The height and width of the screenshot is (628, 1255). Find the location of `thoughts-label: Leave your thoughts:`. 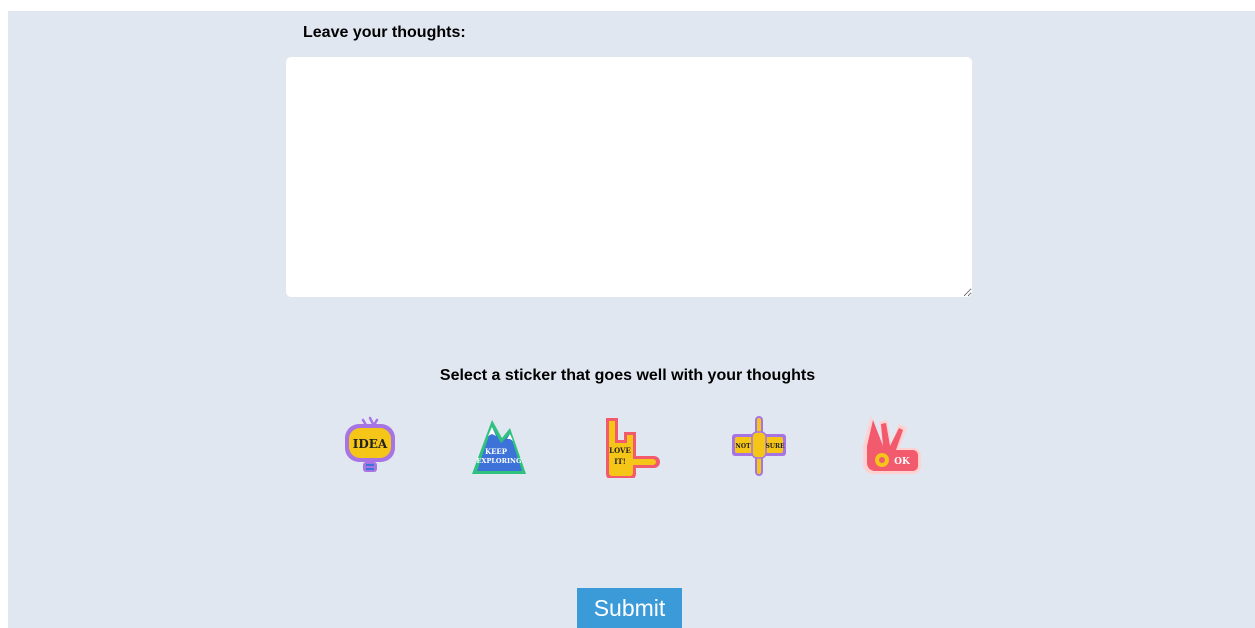

thoughts-label: Leave your thoughts: is located at coordinates (384, 32).